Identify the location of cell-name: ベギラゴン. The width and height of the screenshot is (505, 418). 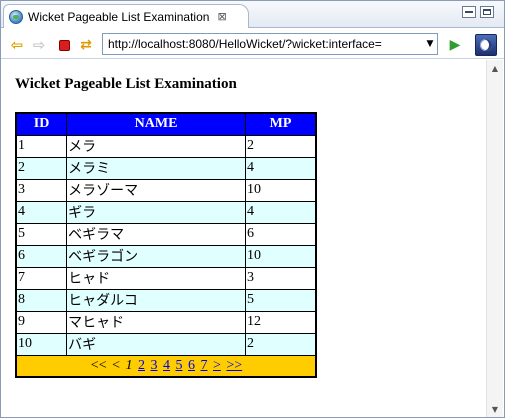
(156, 256).